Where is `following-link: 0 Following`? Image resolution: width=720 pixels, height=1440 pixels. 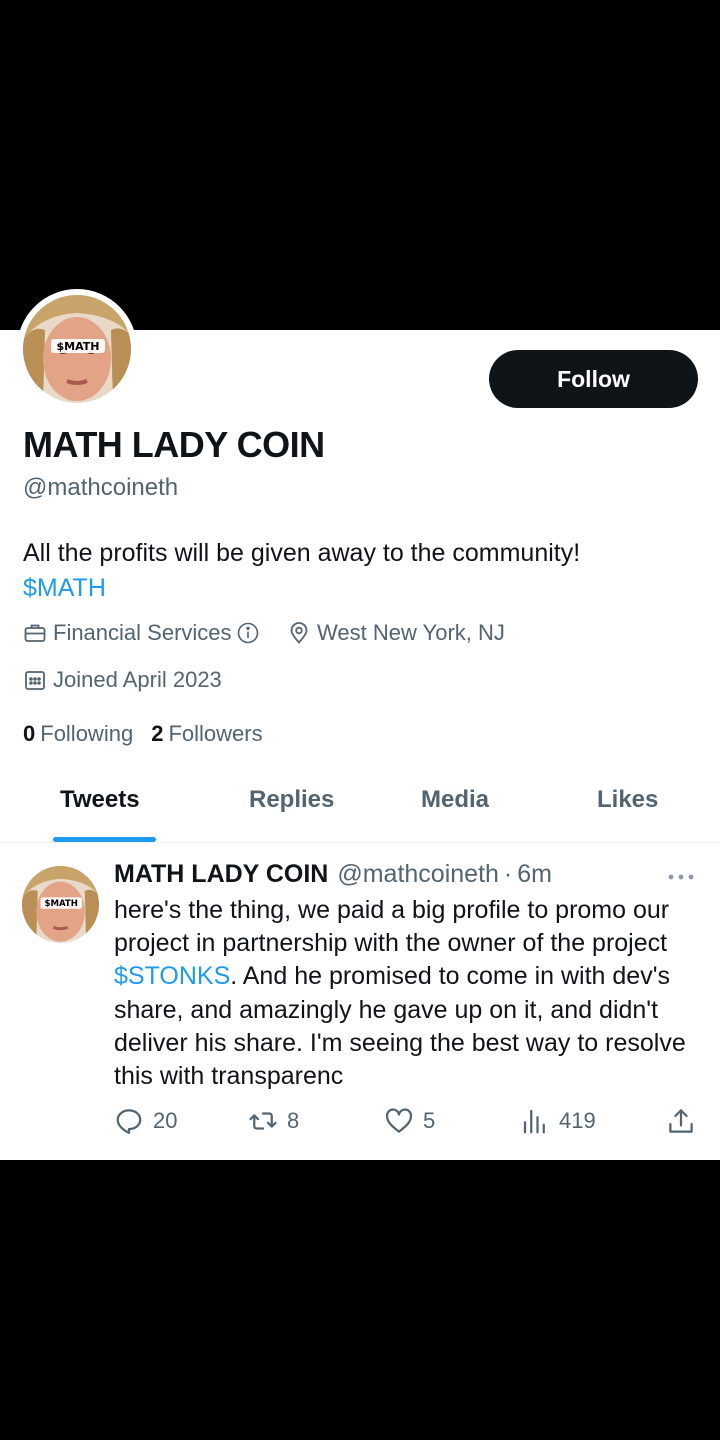 following-link: 0 Following is located at coordinates (78, 734).